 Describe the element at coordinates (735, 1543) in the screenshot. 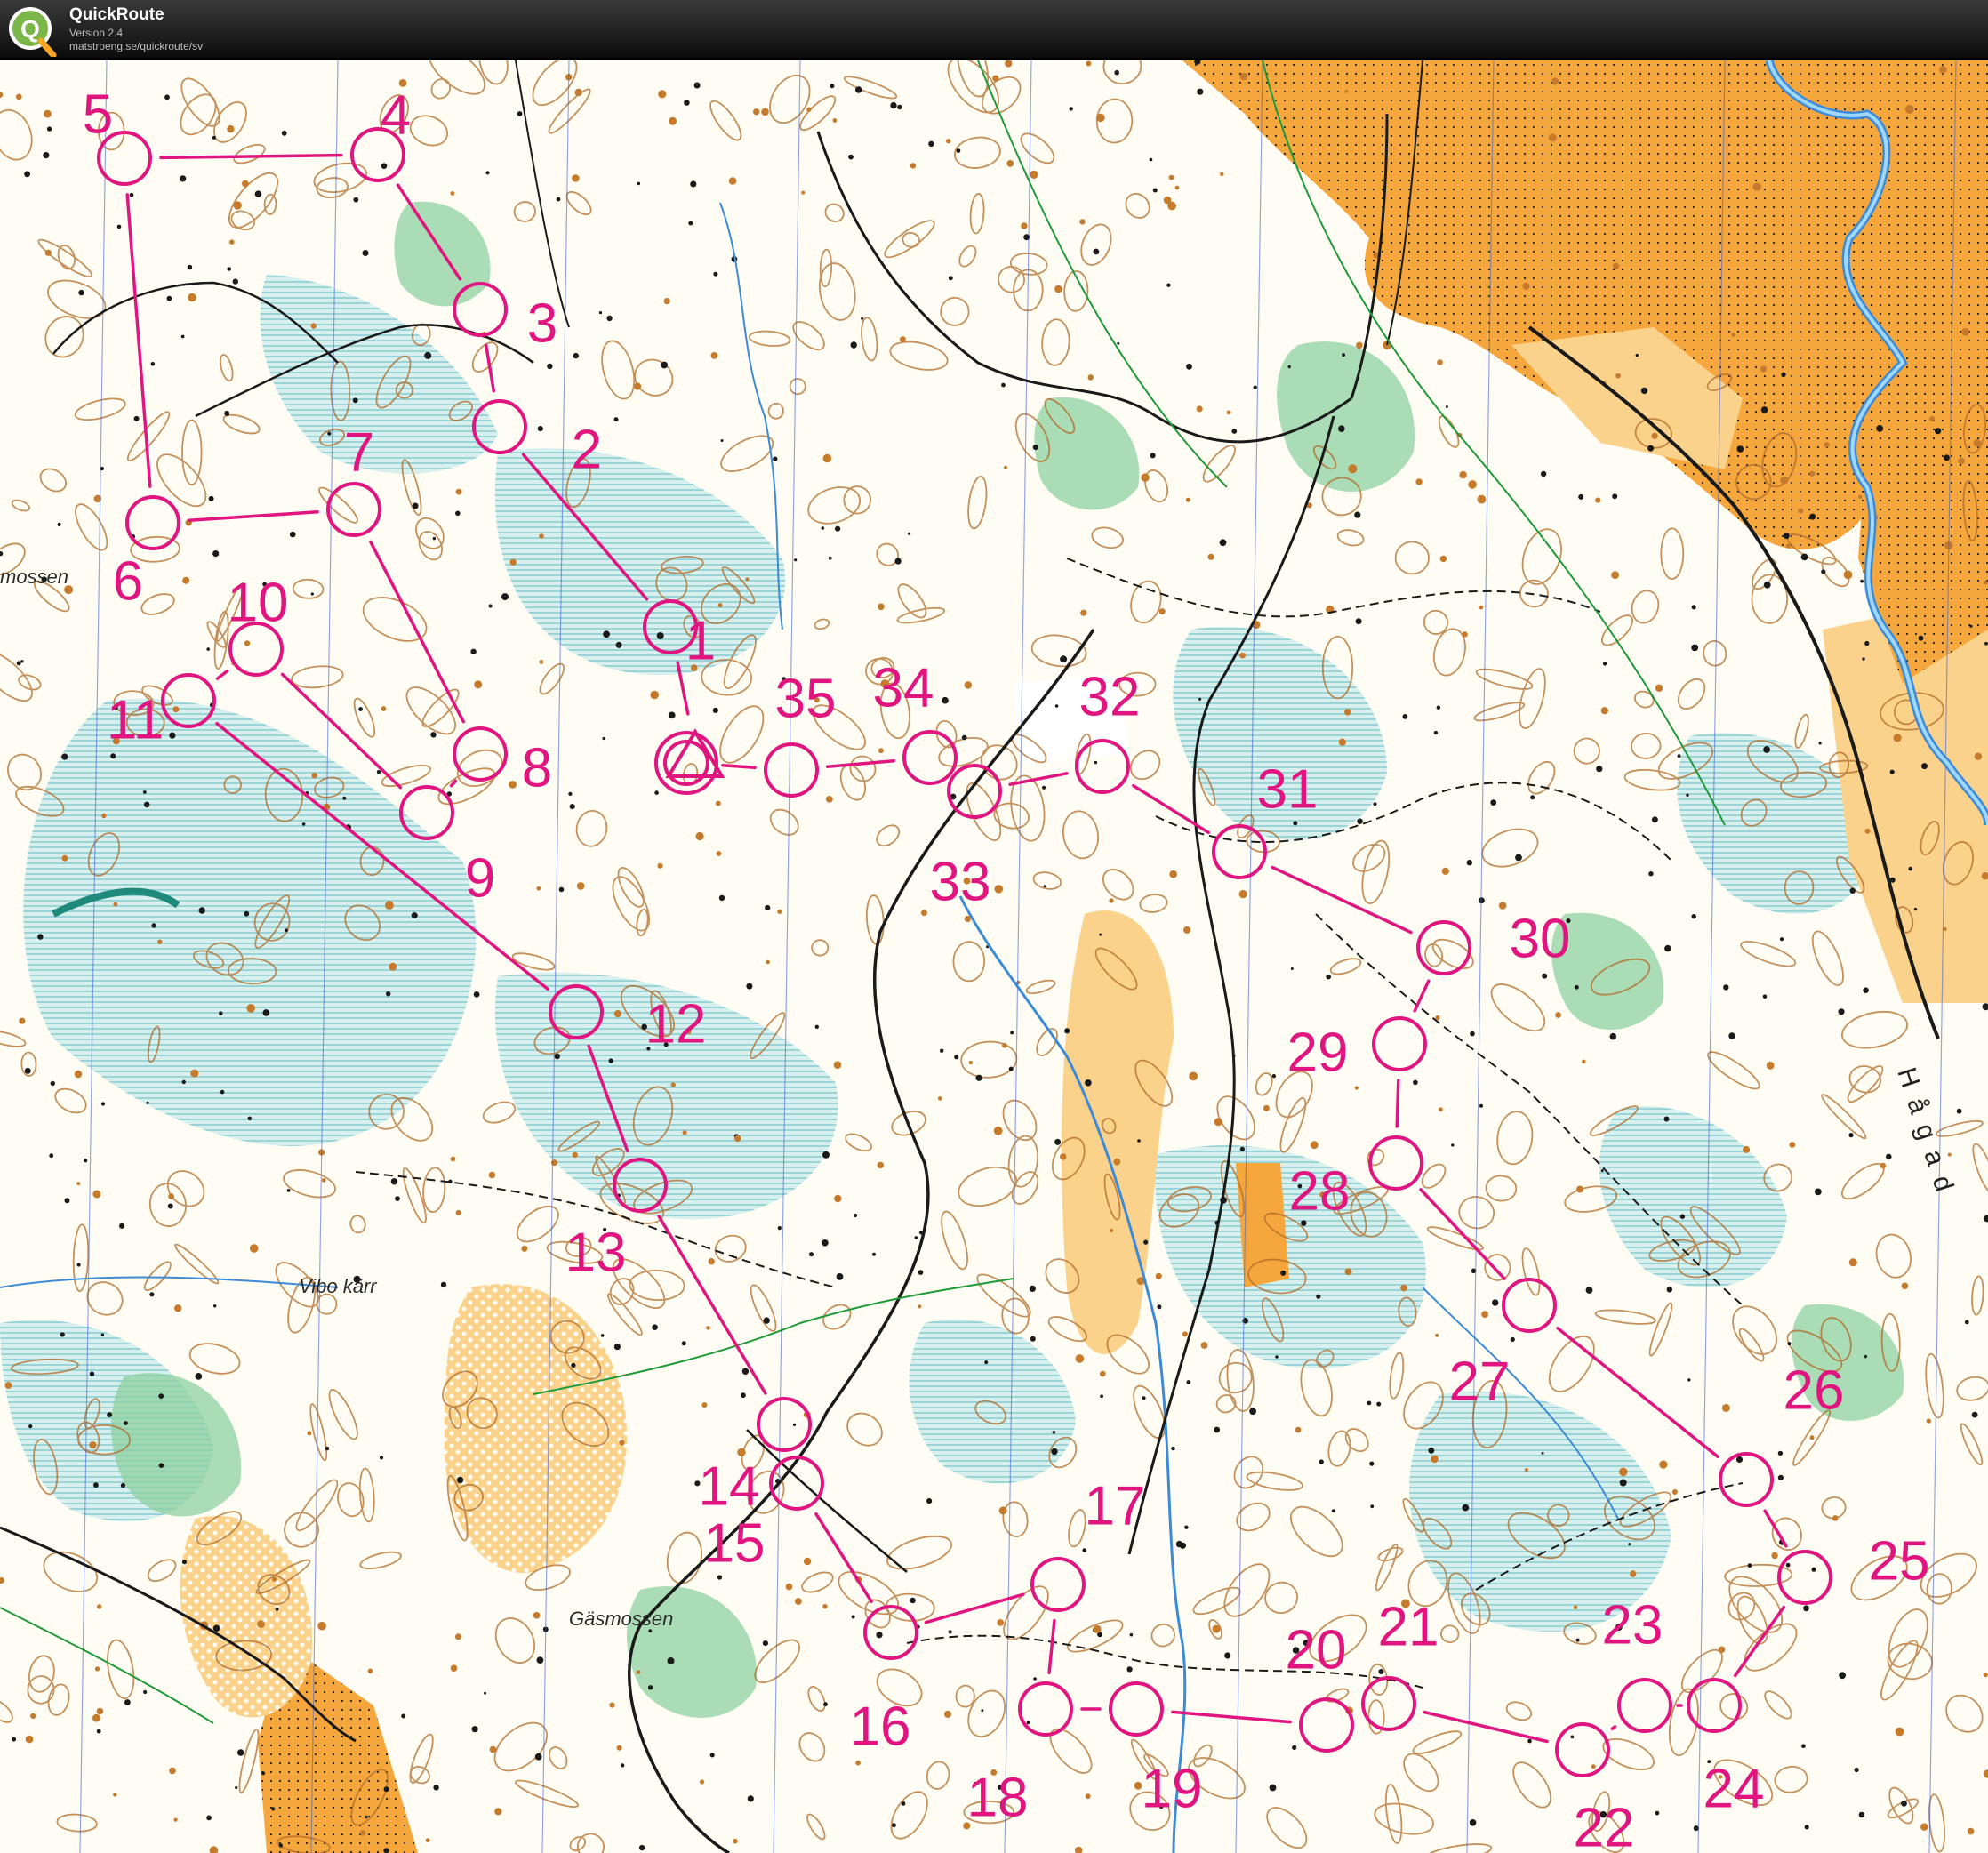

I see `control-number-label: 15` at that location.